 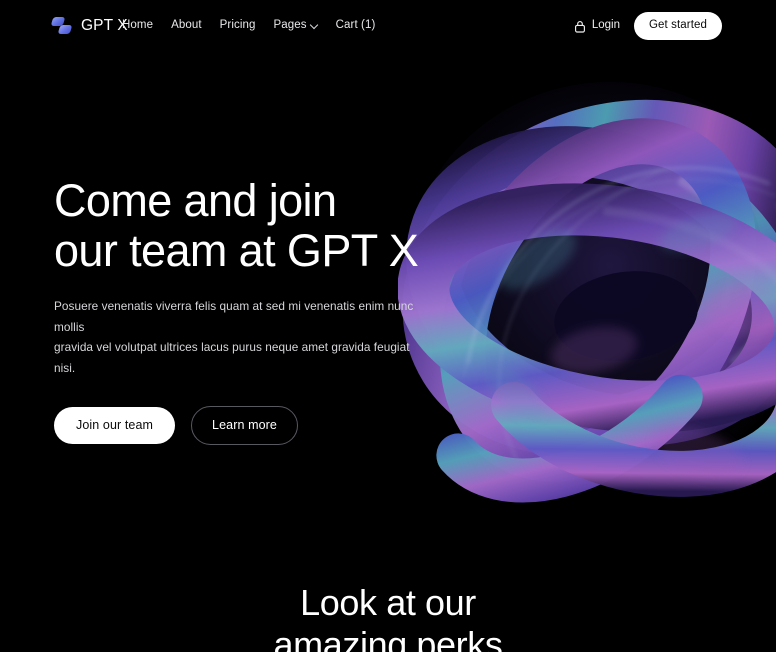 I want to click on site-header: GPT X Home About Pricing Pages Cart (1), so click(x=388, y=26).